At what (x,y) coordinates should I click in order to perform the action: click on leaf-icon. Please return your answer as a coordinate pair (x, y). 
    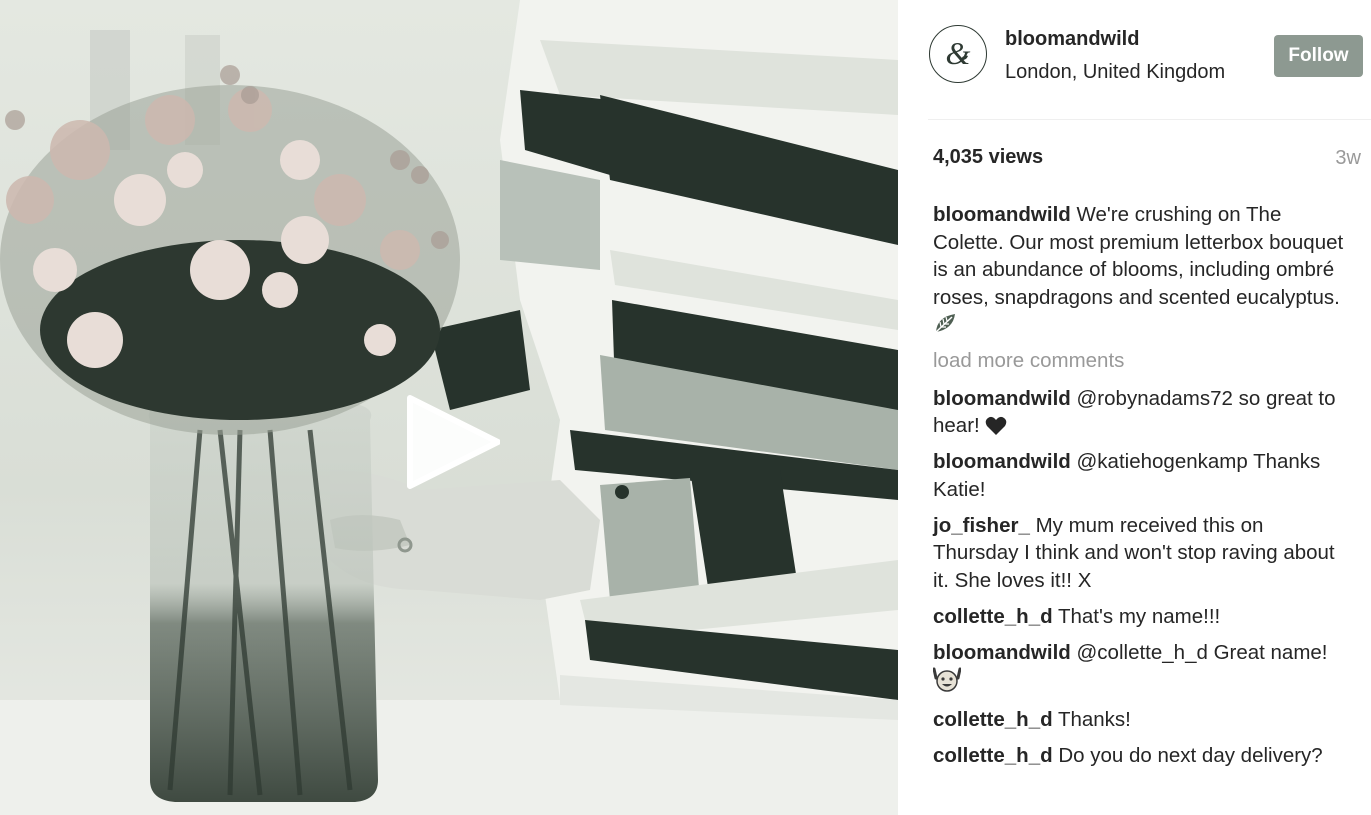
    Looking at the image, I should click on (945, 323).